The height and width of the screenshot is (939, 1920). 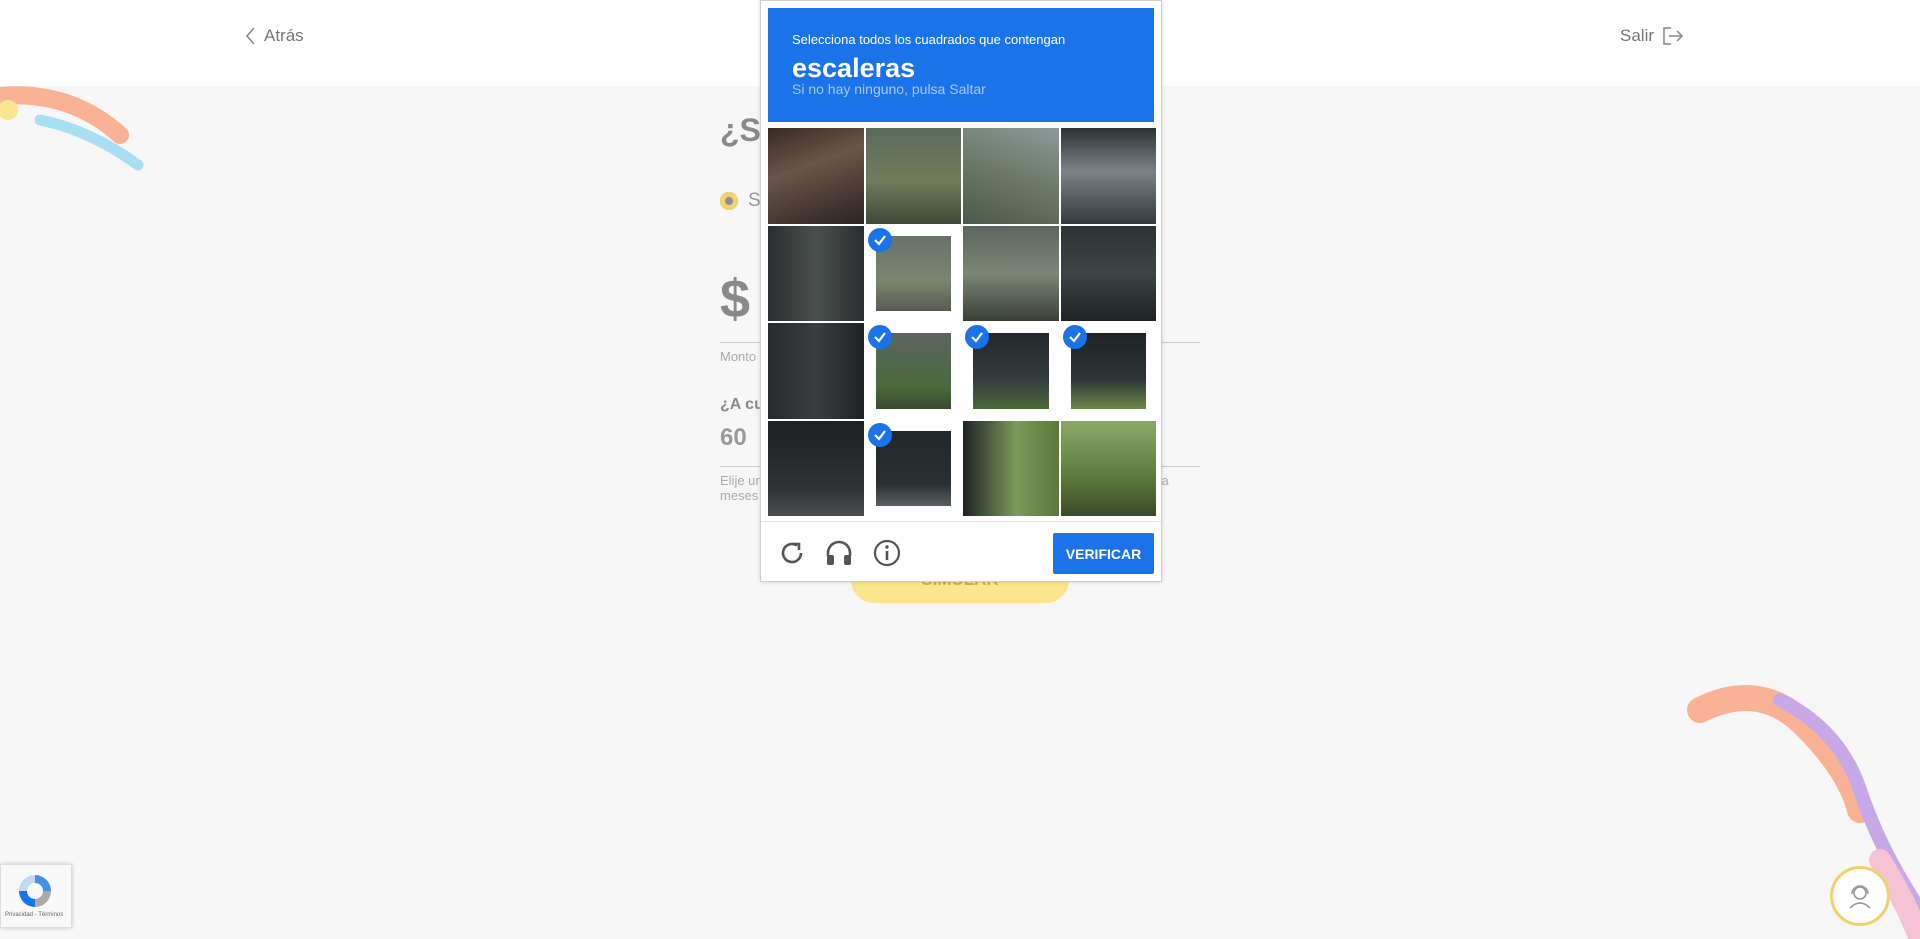 What do you see at coordinates (742, 404) in the screenshot?
I see `months-question: ¿A cu` at bounding box center [742, 404].